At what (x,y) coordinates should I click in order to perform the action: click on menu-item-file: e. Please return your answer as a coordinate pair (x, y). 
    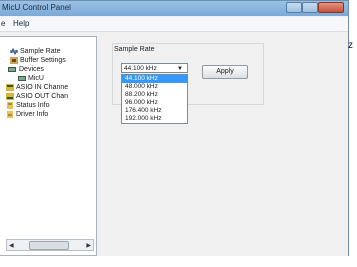
    Looking at the image, I should click on (3, 23).